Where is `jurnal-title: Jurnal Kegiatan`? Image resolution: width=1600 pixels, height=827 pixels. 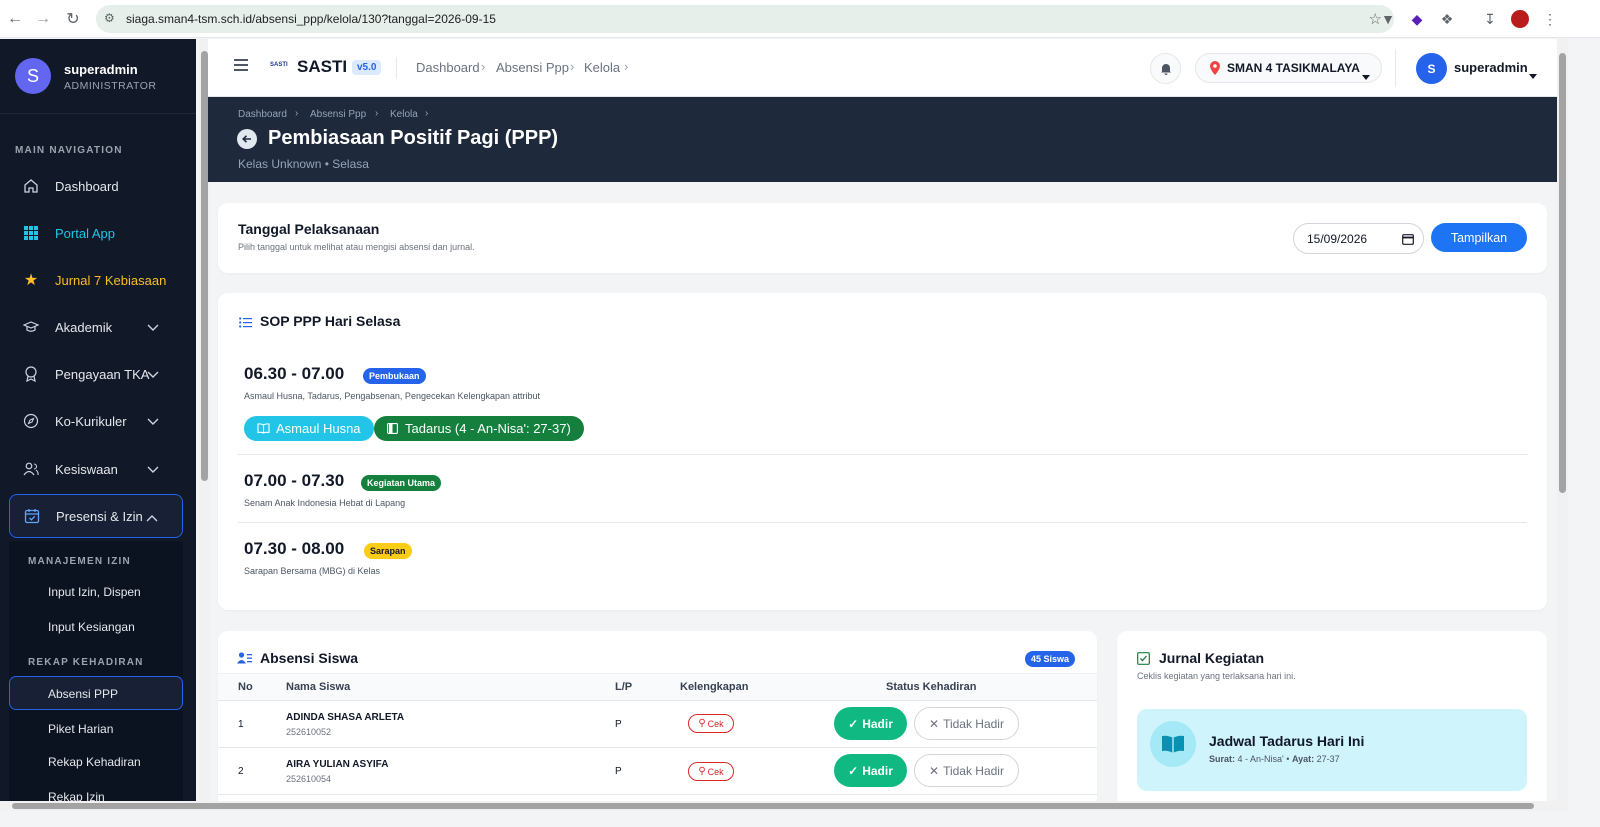 jurnal-title: Jurnal Kegiatan is located at coordinates (1212, 658).